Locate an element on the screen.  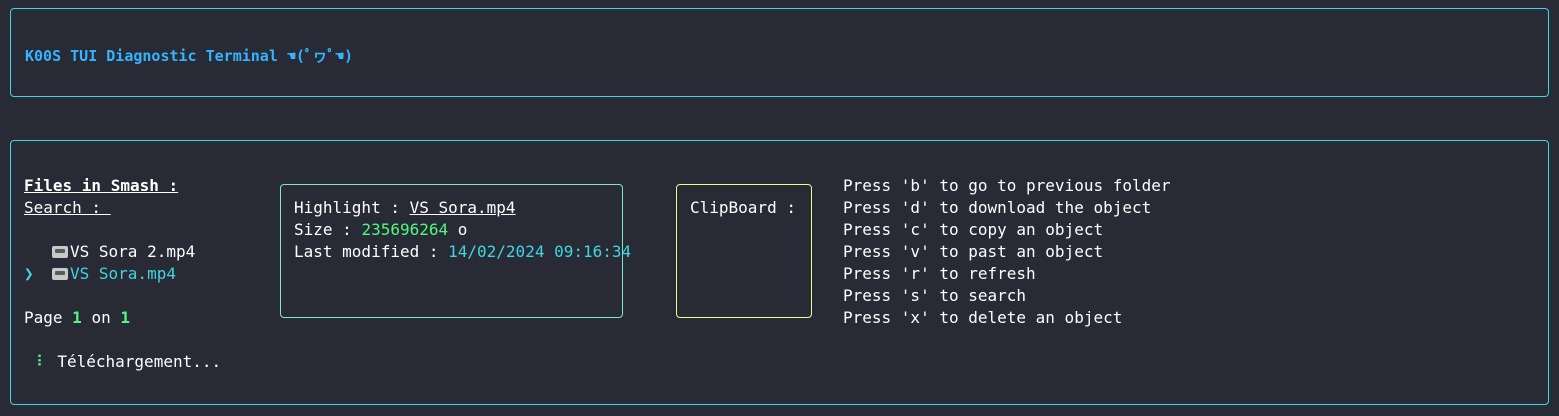
help-item: Press 'x' to delete an object is located at coordinates (983, 317).